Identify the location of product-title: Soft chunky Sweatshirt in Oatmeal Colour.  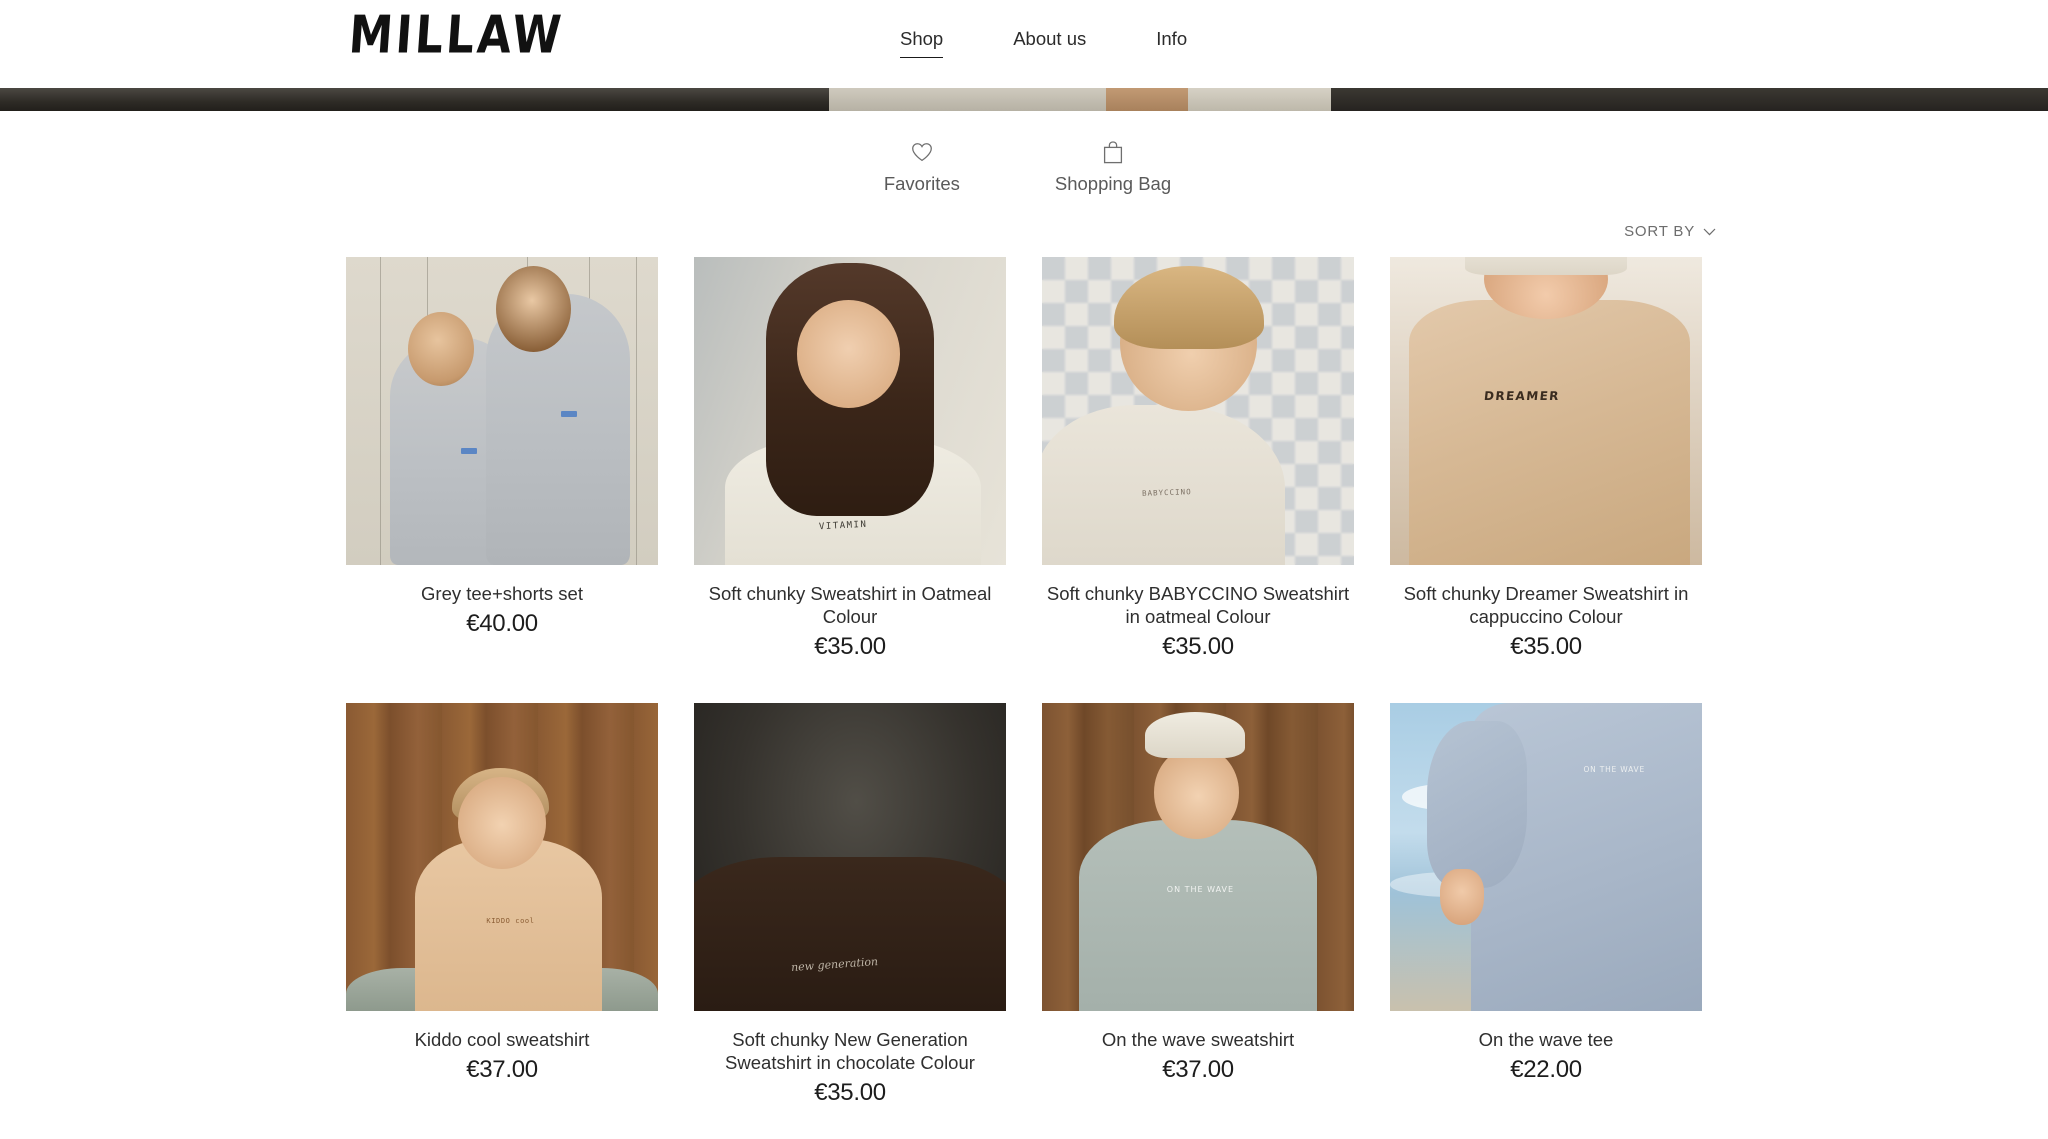
(850, 605).